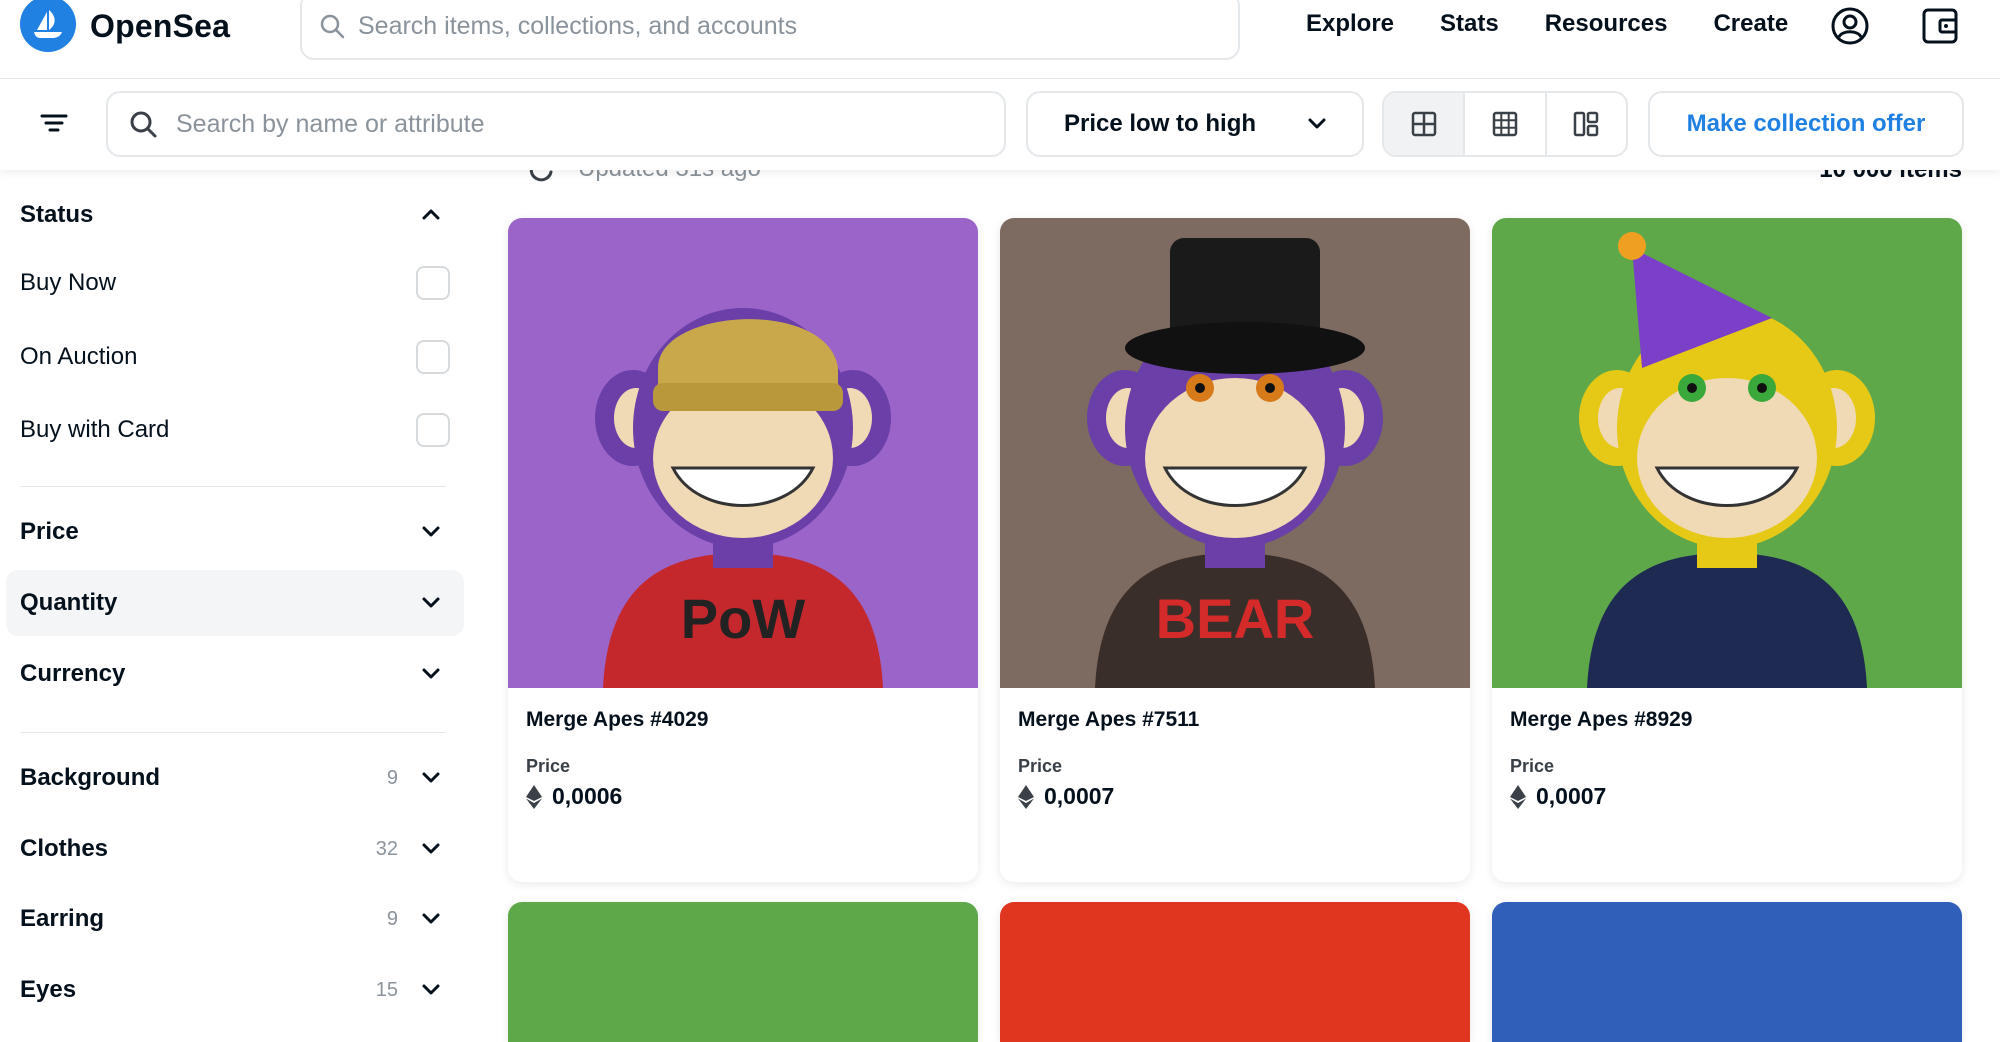 Image resolution: width=2000 pixels, height=1042 pixels. Describe the element at coordinates (330, 123) in the screenshot. I see `trait-search-placeholder: Search by name or attribute` at that location.